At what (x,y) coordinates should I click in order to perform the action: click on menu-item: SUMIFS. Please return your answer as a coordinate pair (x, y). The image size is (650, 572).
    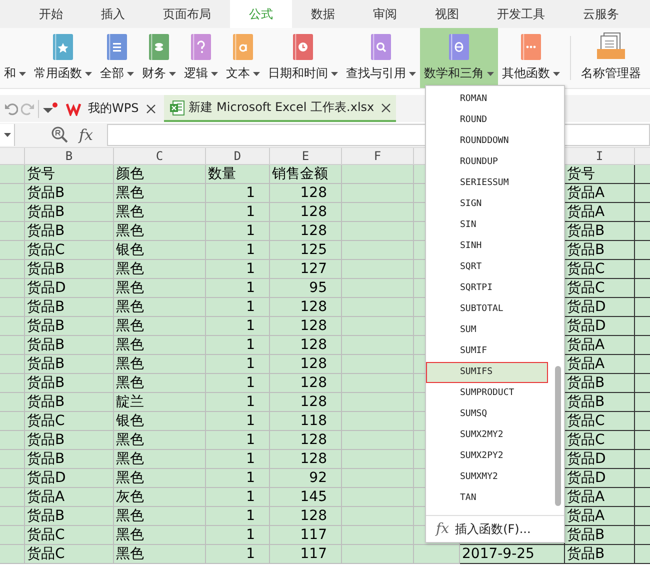
    Looking at the image, I should click on (487, 372).